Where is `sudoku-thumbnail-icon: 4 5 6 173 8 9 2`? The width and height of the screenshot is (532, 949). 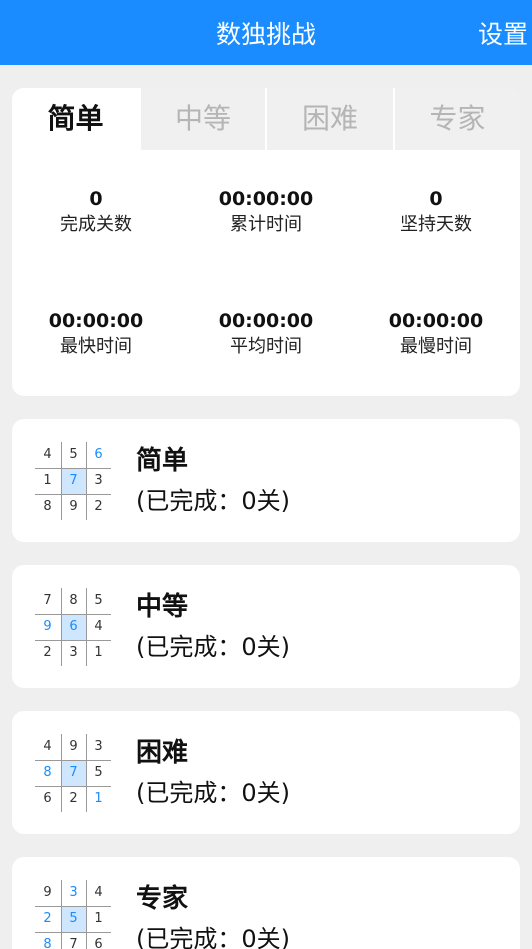
sudoku-thumbnail-icon: 4 5 6 173 8 9 2 is located at coordinates (73, 481).